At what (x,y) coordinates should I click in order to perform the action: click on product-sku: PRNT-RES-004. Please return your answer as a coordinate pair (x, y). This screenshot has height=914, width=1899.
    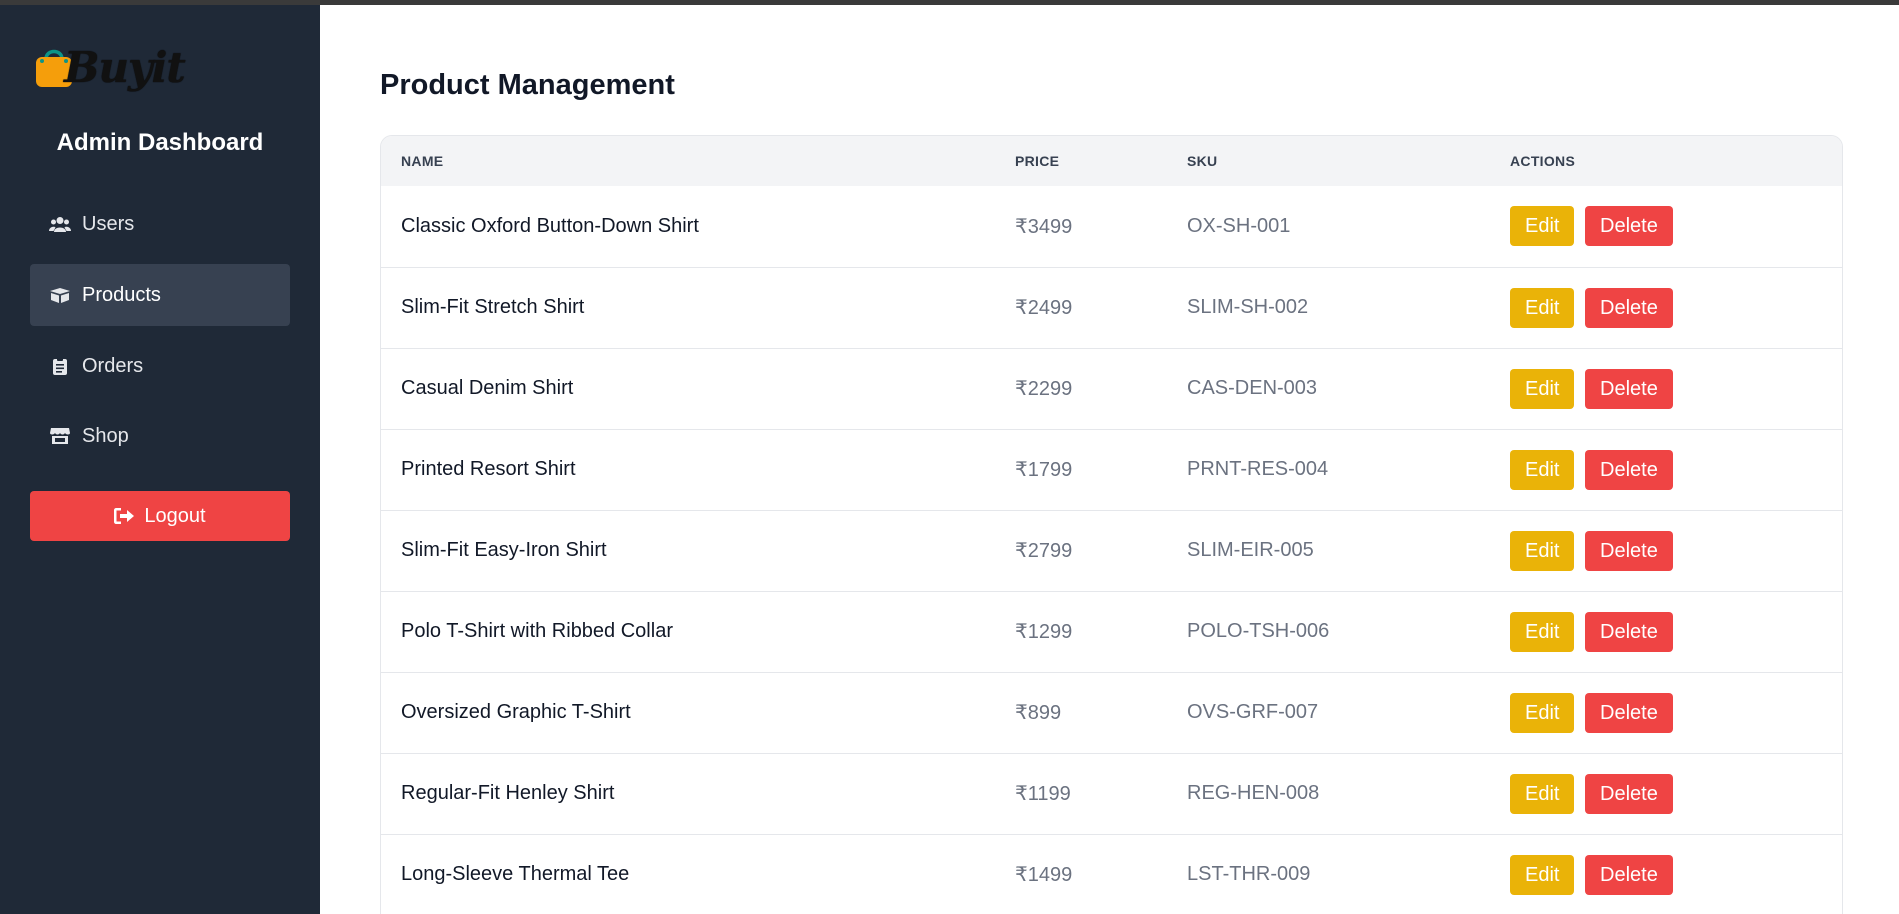
    Looking at the image, I should click on (1258, 469).